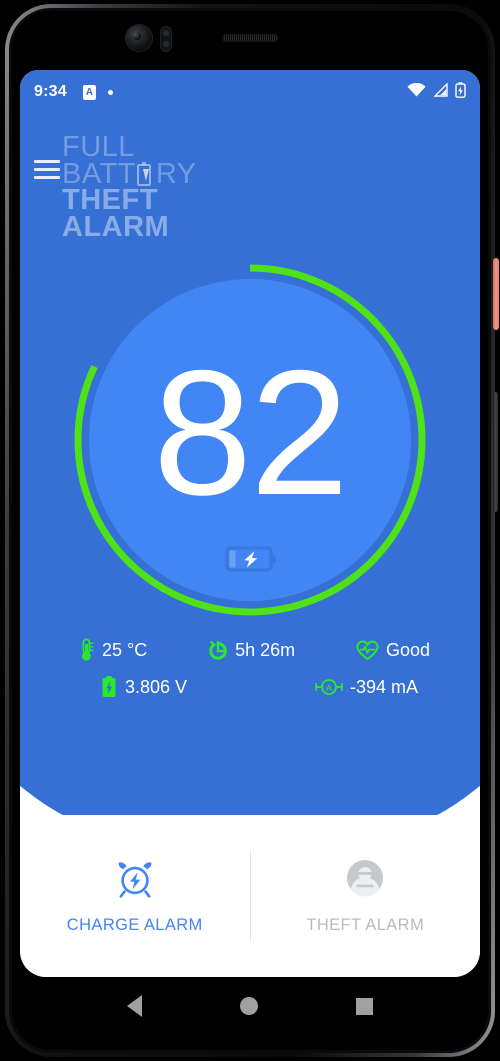 The height and width of the screenshot is (1061, 500). What do you see at coordinates (460, 92) in the screenshot?
I see `battery-charging-icon` at bounding box center [460, 92].